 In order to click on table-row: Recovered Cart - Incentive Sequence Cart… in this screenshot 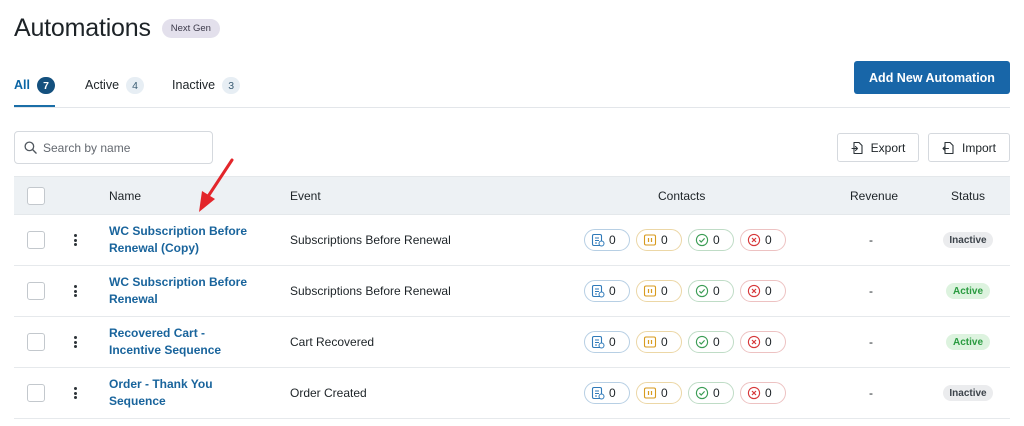, I will do `click(512, 342)`.